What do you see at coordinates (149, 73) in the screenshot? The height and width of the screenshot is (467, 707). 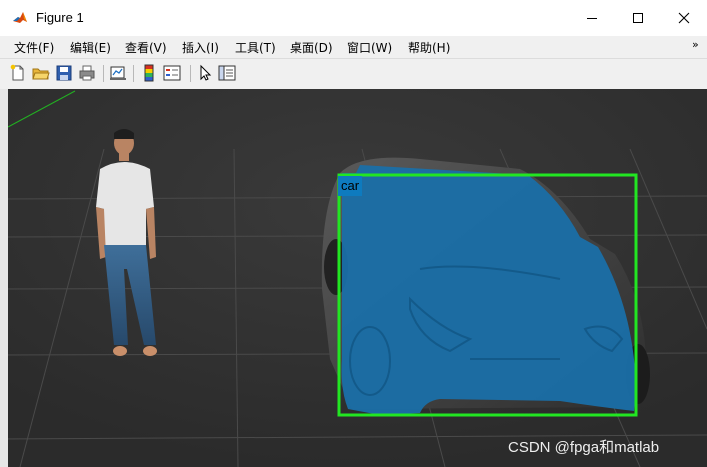 I see `colorbar-icon` at bounding box center [149, 73].